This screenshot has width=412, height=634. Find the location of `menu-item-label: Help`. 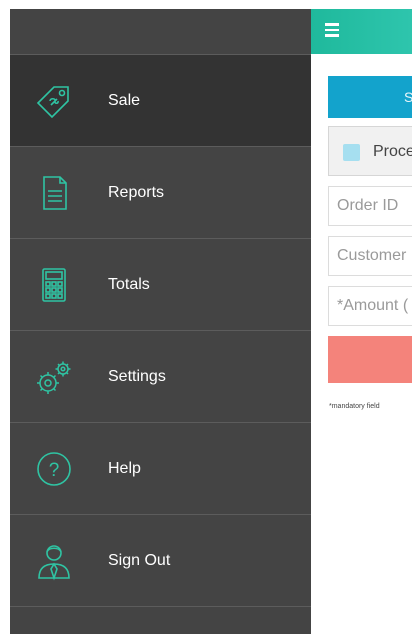

menu-item-label: Help is located at coordinates (124, 468).